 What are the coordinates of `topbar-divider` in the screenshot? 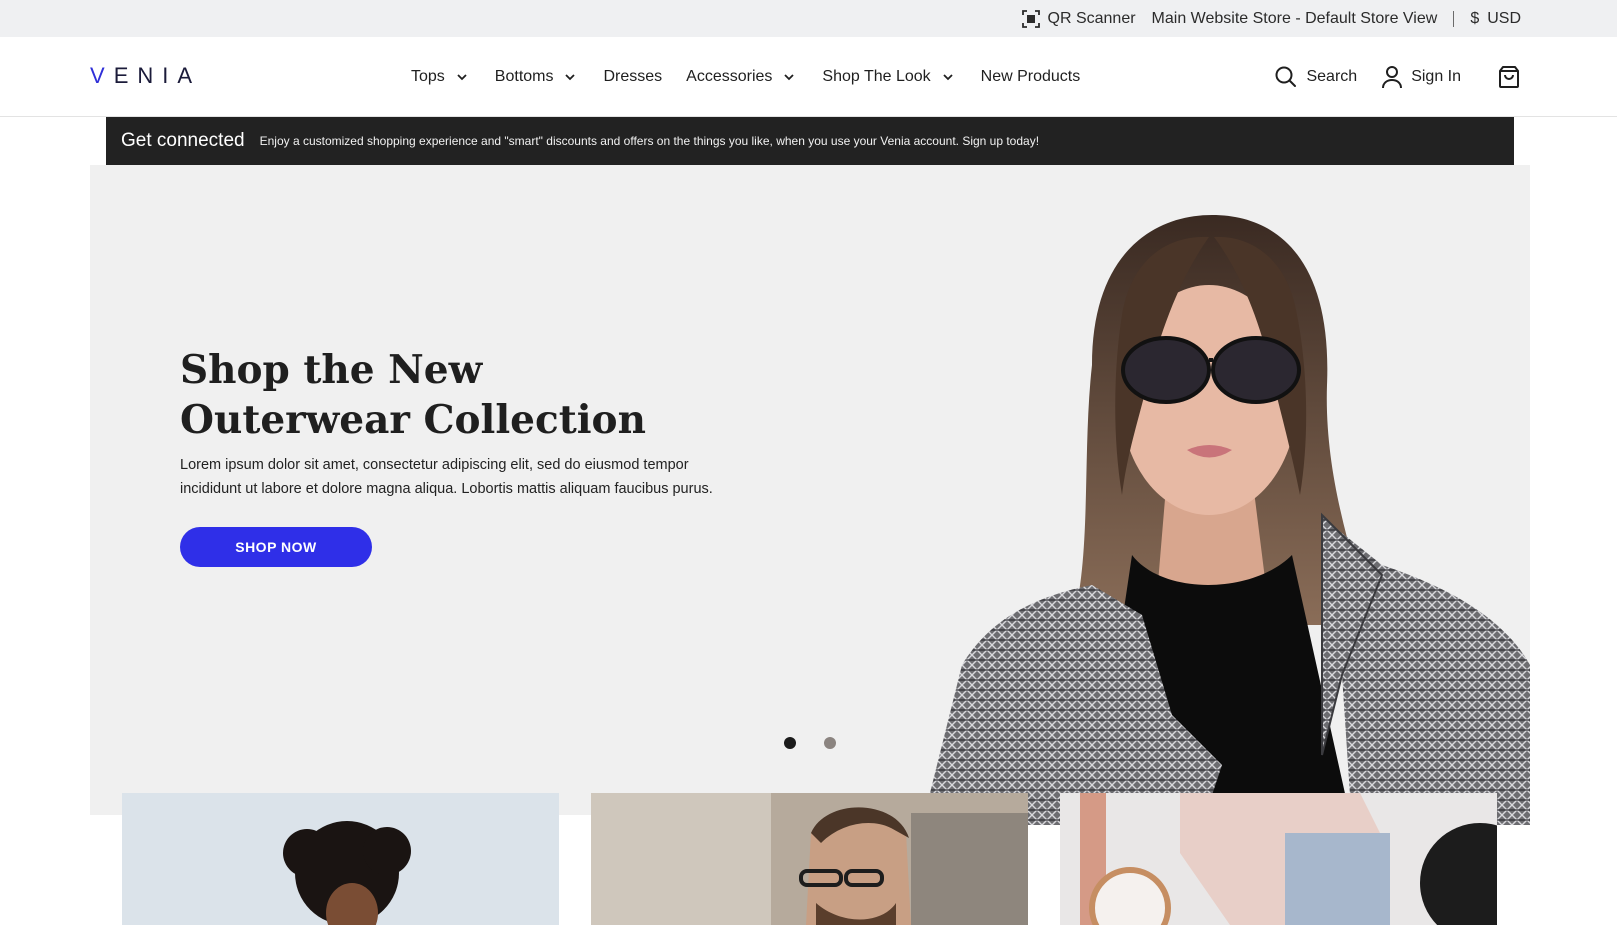 It's located at (1454, 18).